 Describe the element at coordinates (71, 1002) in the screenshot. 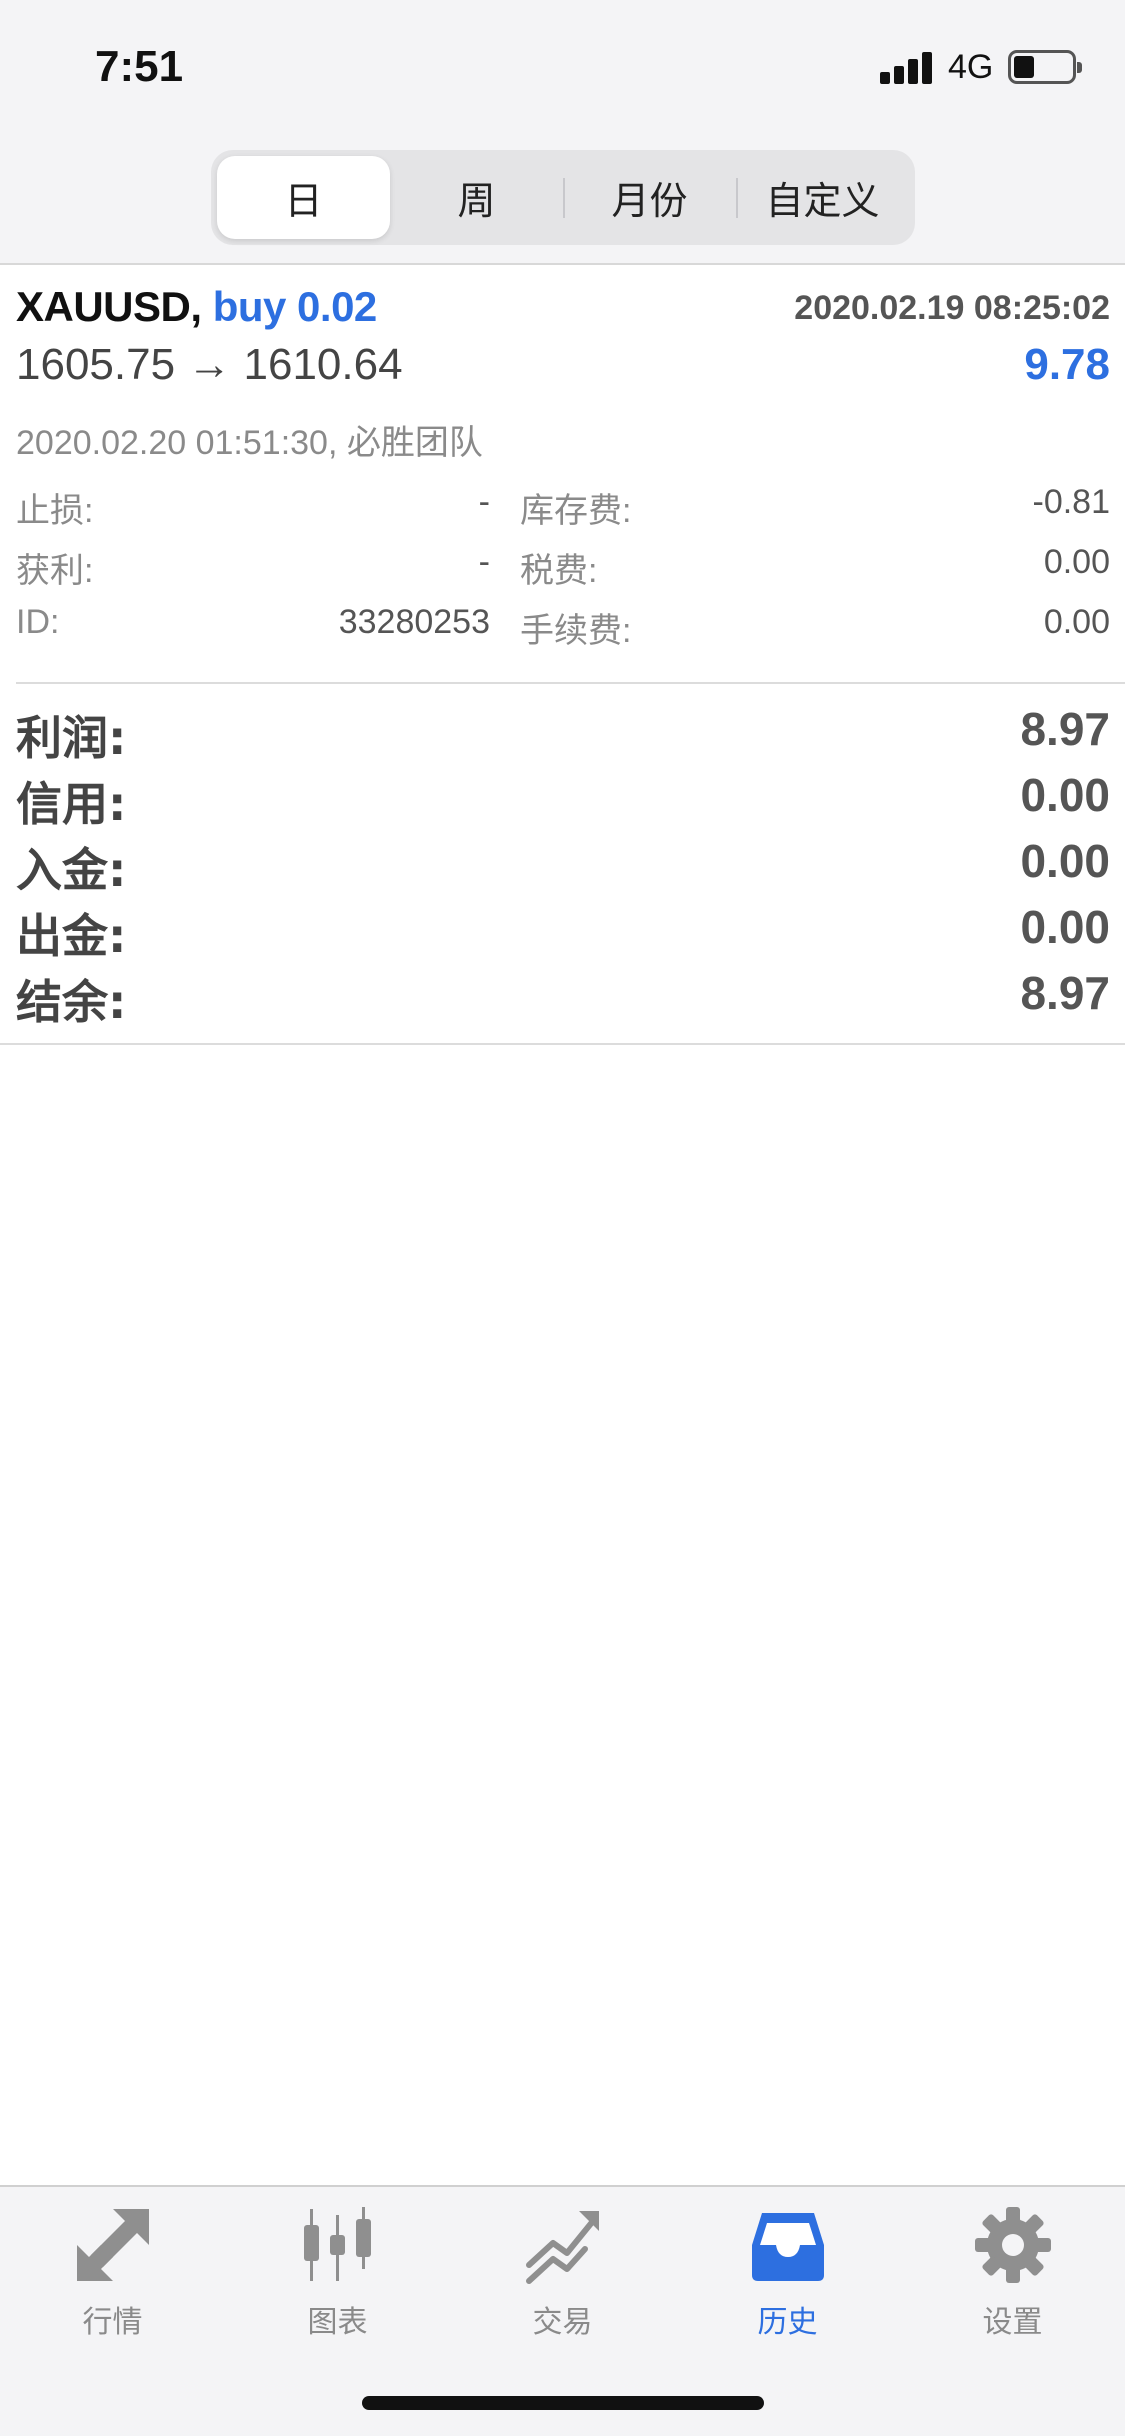

I see `summary-balance-label: 结余:` at that location.